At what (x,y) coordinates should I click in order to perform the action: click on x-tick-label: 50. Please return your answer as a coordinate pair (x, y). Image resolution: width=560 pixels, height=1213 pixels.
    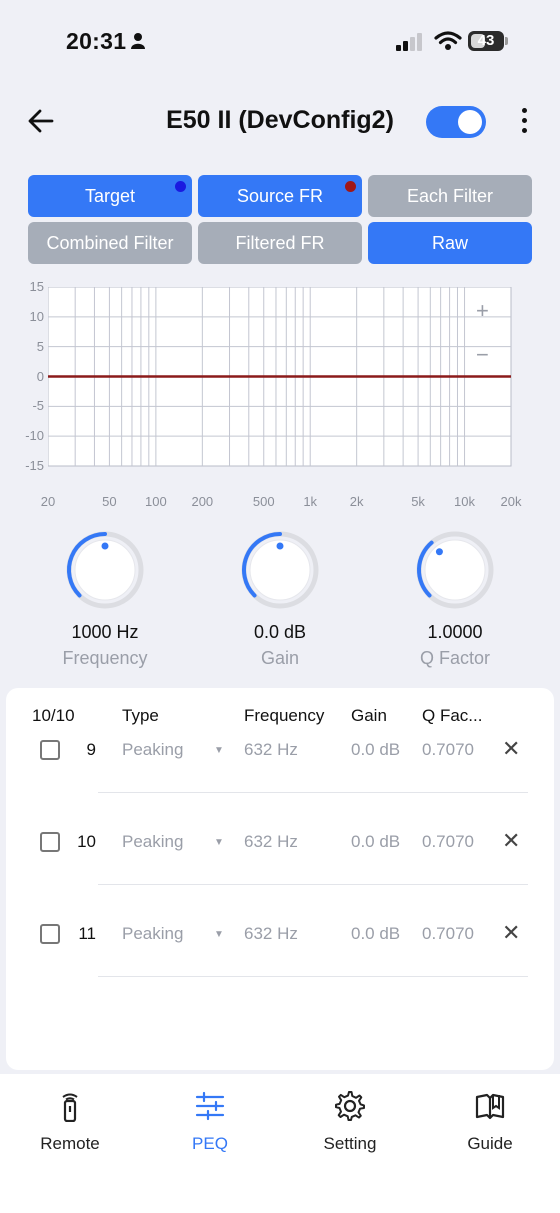
    Looking at the image, I should click on (109, 501).